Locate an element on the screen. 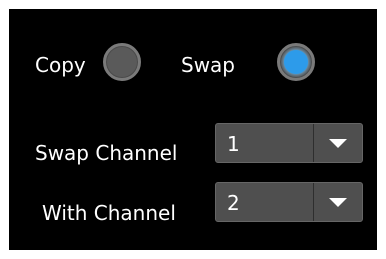 The image size is (386, 259). with-channel-value: 2 is located at coordinates (233, 203).